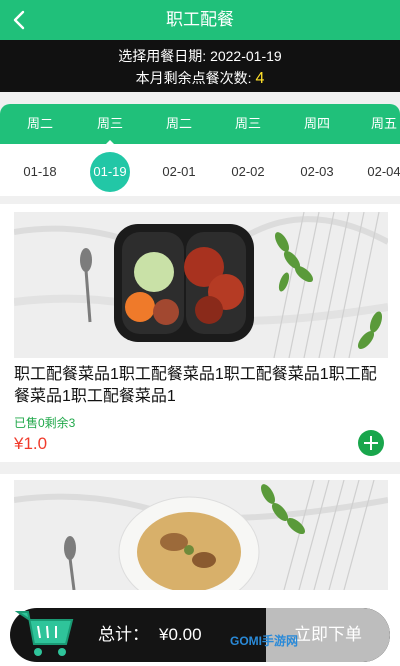 The width and height of the screenshot is (400, 666). Describe the element at coordinates (123, 634) in the screenshot. I see `total-label: 总计：` at that location.